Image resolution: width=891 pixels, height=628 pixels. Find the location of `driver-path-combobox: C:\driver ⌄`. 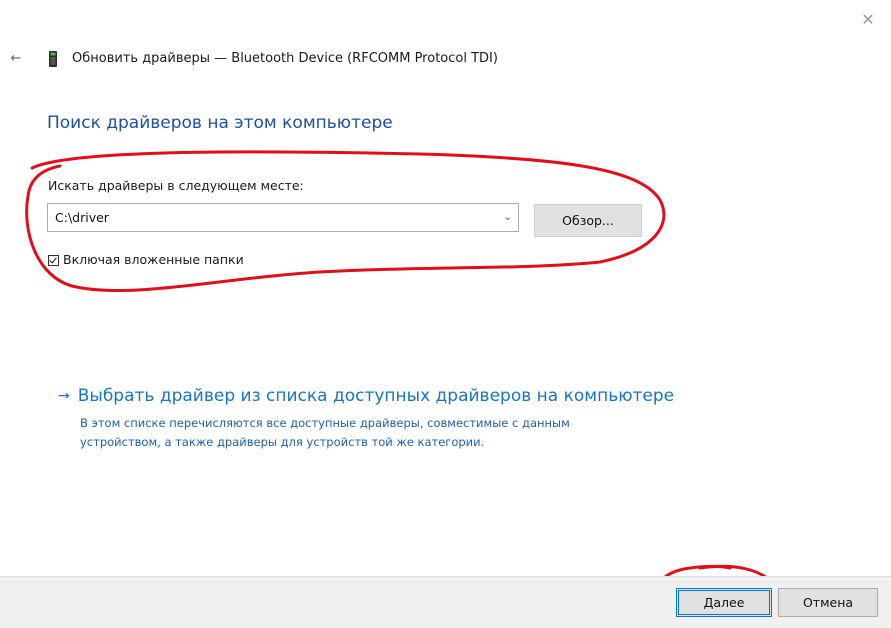

driver-path-combobox: C:\driver ⌄ is located at coordinates (283, 217).